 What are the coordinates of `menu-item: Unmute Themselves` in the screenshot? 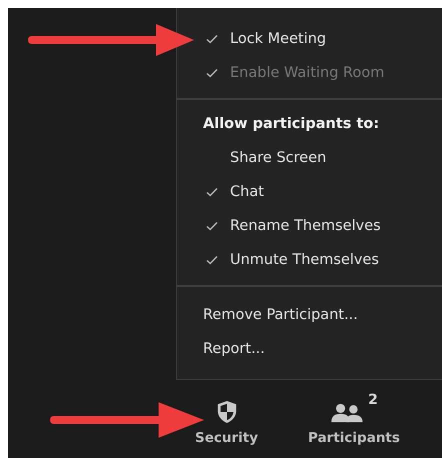 It's located at (304, 260).